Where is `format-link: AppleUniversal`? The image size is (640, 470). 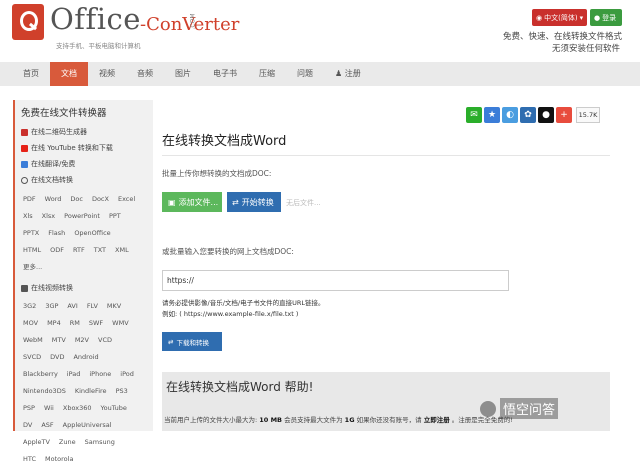
format-link: AppleUniversal is located at coordinates (87, 425).